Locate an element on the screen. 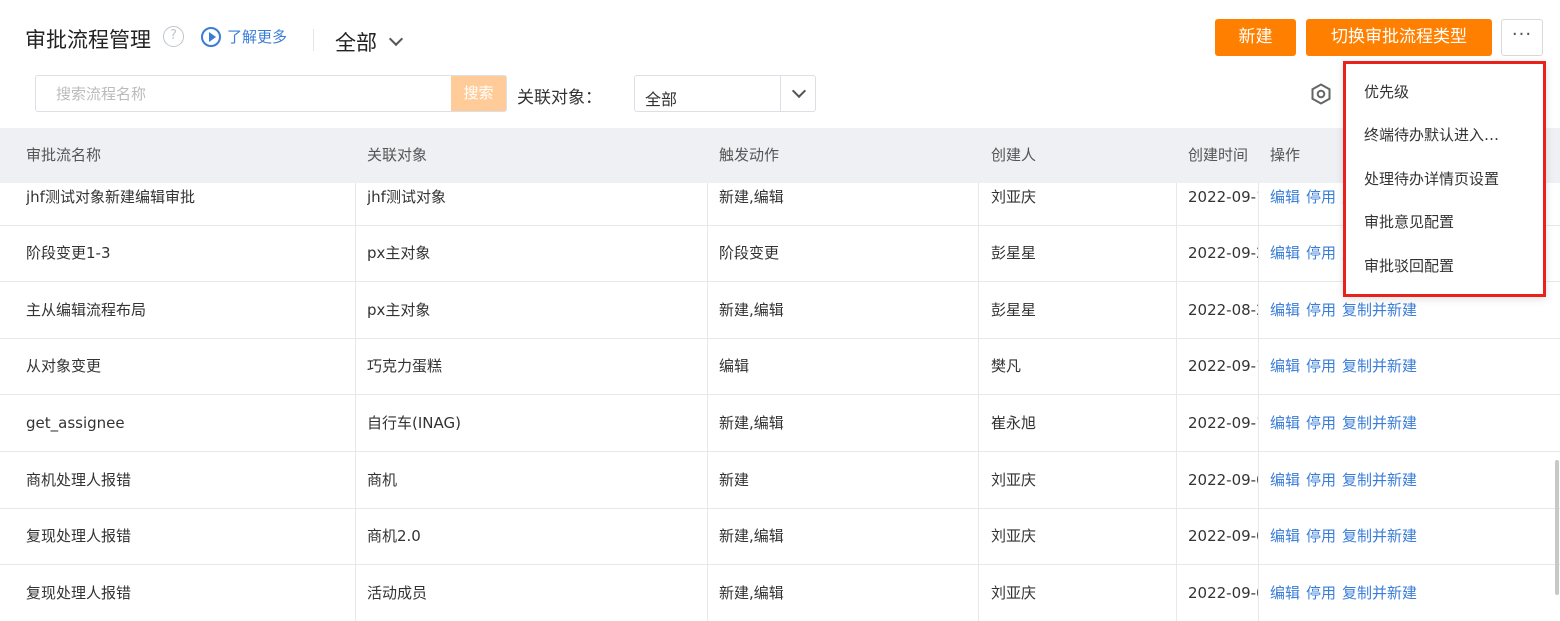 The width and height of the screenshot is (1560, 621). cell-object: 活动成员 is located at coordinates (397, 593).